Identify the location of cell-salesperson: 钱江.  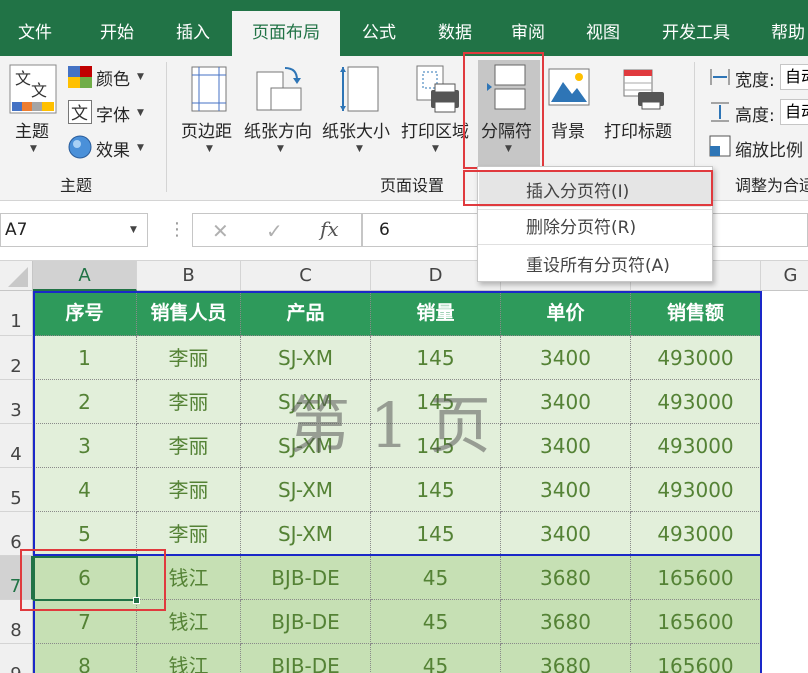
(189, 658).